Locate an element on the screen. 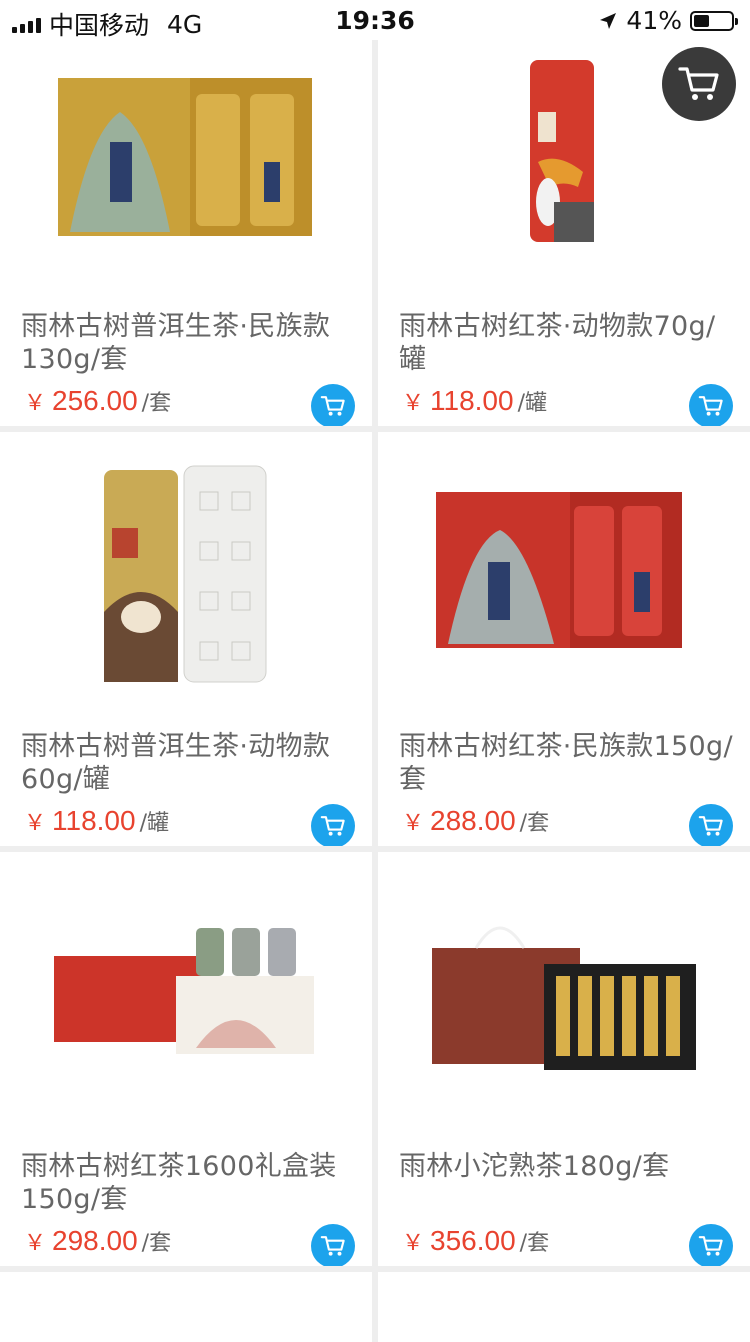 This screenshot has width=750, height=1342. product-price: ￥ 288.00 /套 is located at coordinates (475, 821).